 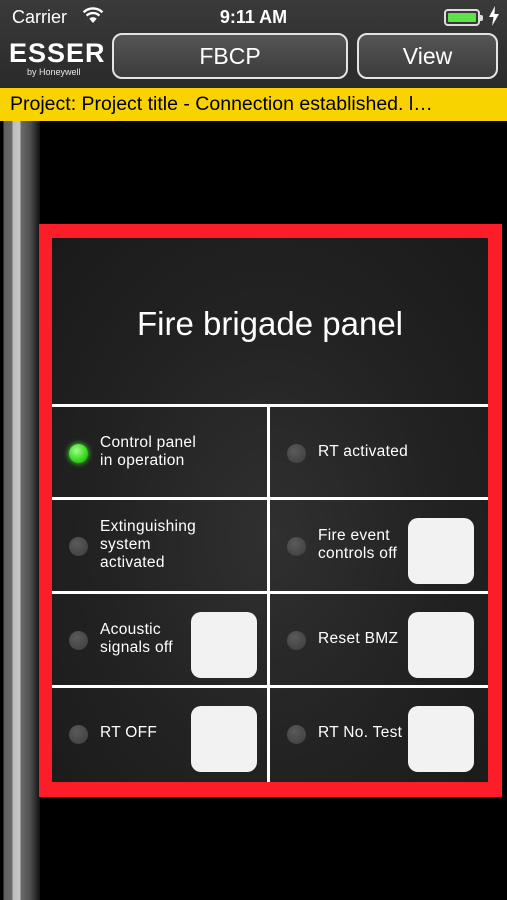 What do you see at coordinates (57, 53) in the screenshot?
I see `logo-brand: ESSER` at bounding box center [57, 53].